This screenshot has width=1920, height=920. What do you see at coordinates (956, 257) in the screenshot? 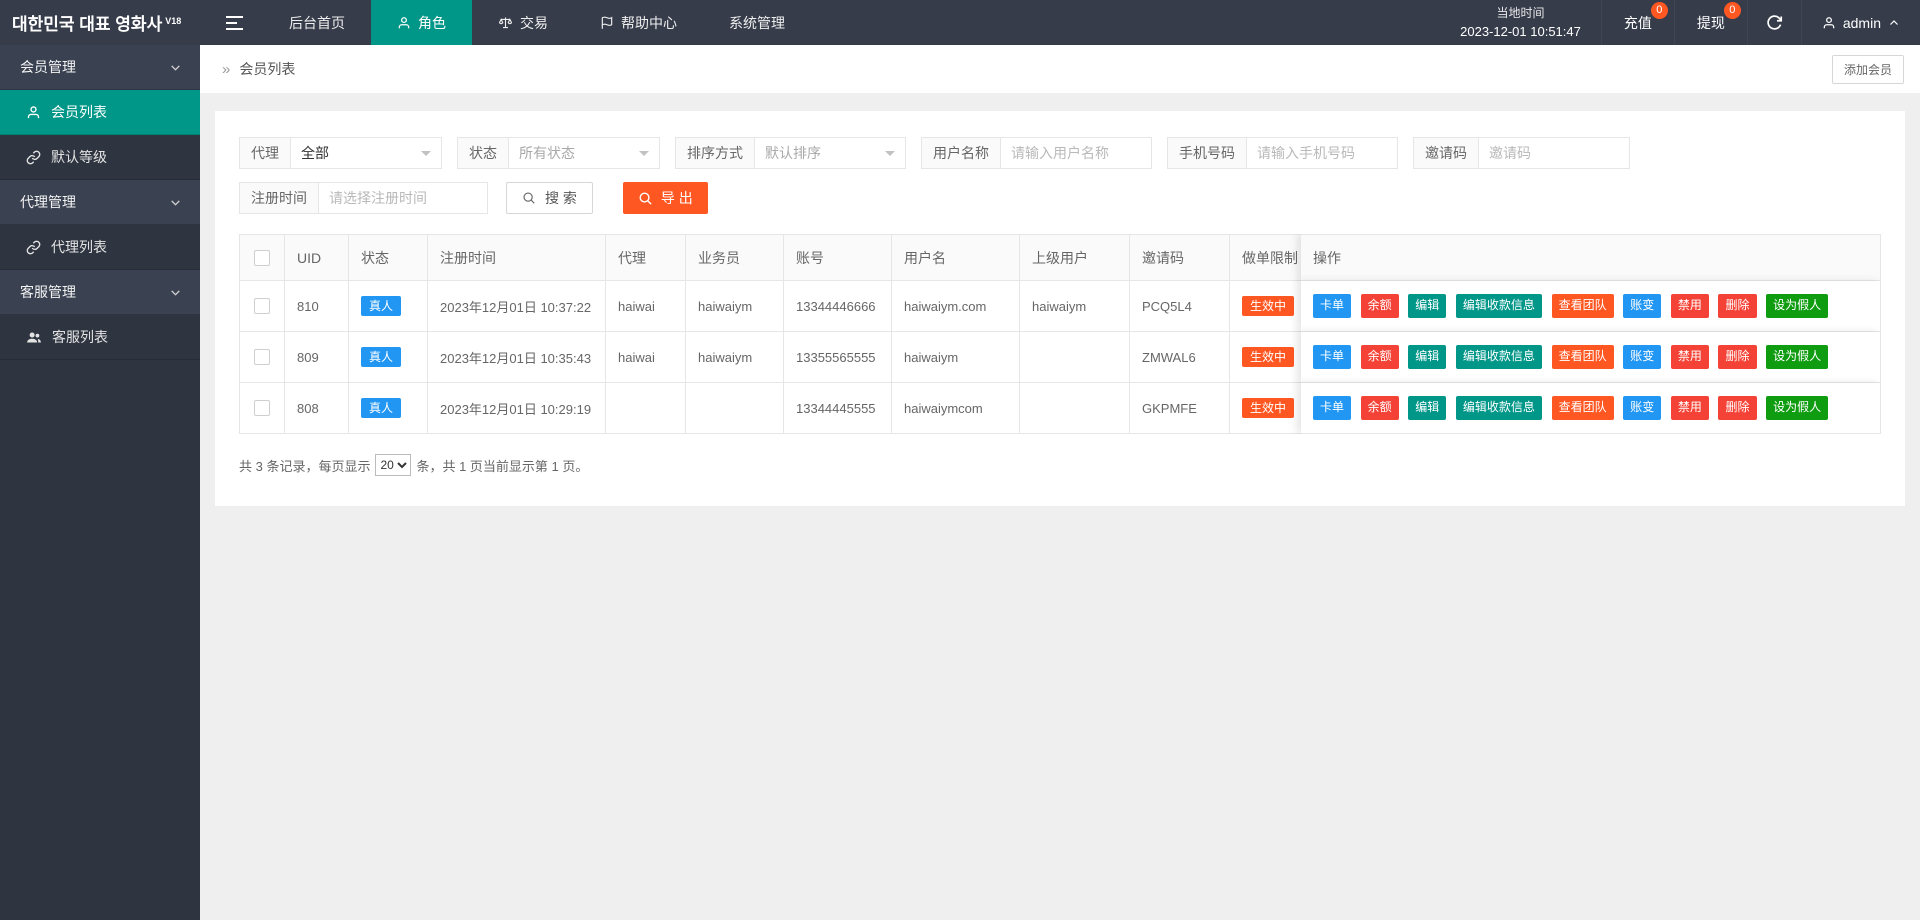
I see `header-username: 用户名` at bounding box center [956, 257].